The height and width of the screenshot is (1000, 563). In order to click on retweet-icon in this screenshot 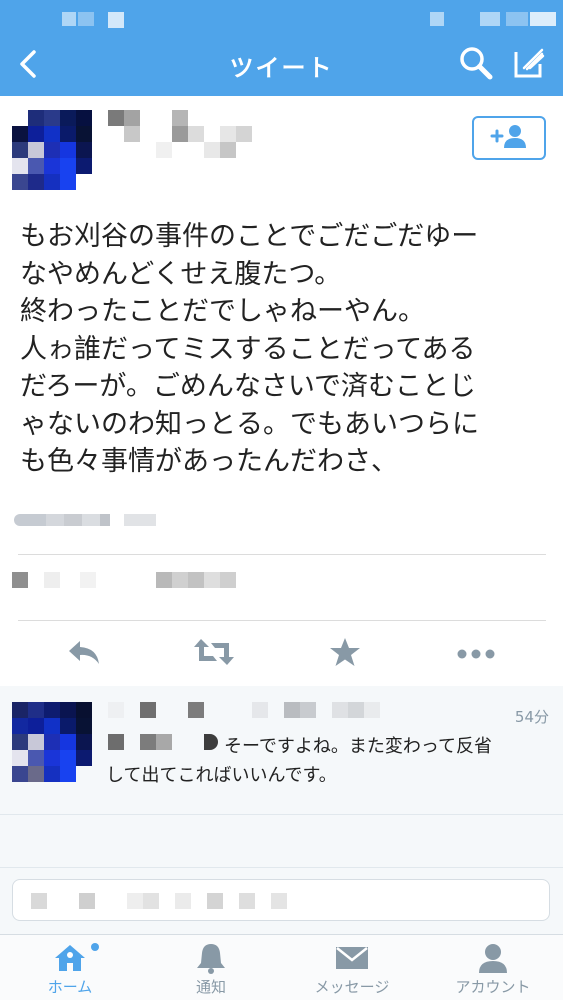, I will do `click(214, 654)`.